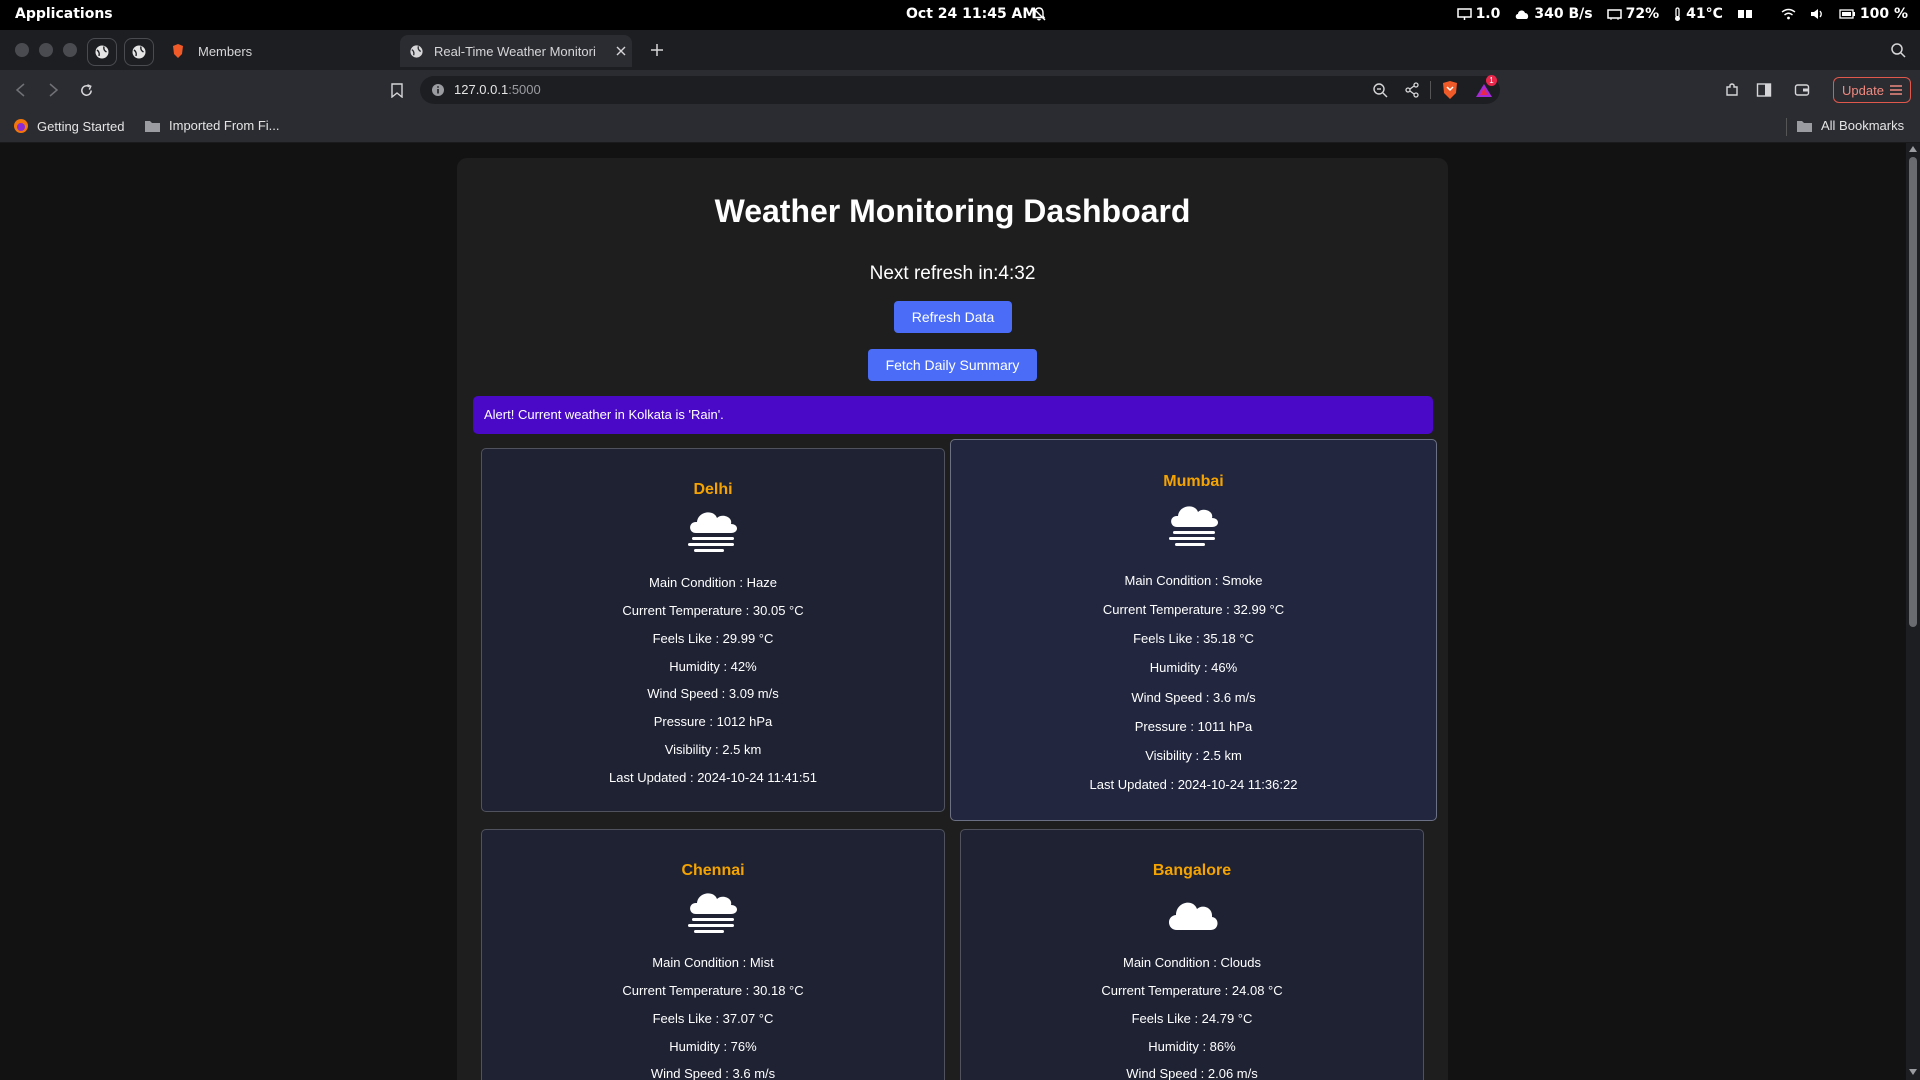 The width and height of the screenshot is (1920, 1080). I want to click on city-name: Bangalore, so click(1192, 870).